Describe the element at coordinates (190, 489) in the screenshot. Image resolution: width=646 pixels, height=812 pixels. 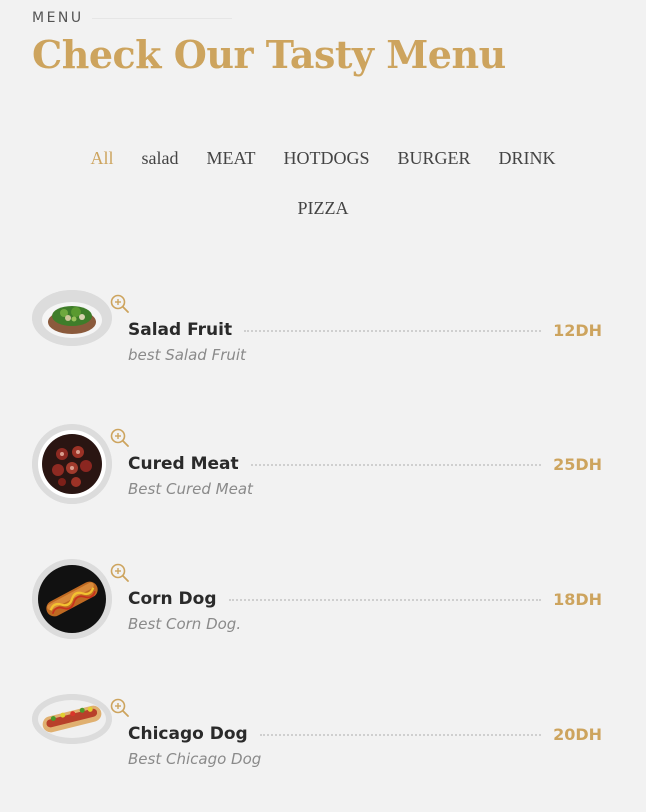
I see `item-description: Best Cured Meat` at that location.